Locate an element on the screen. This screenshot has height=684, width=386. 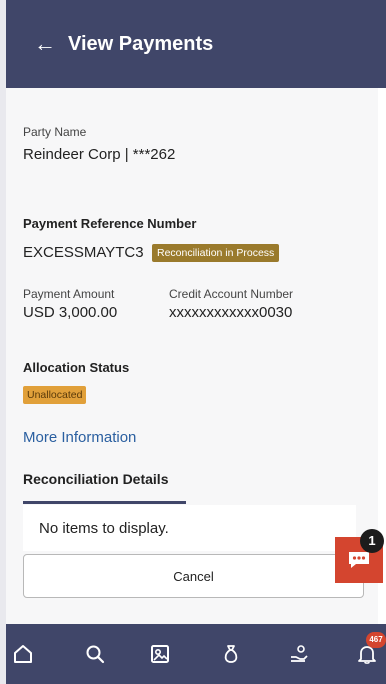
empty-state-text: No items to display. is located at coordinates (104, 528).